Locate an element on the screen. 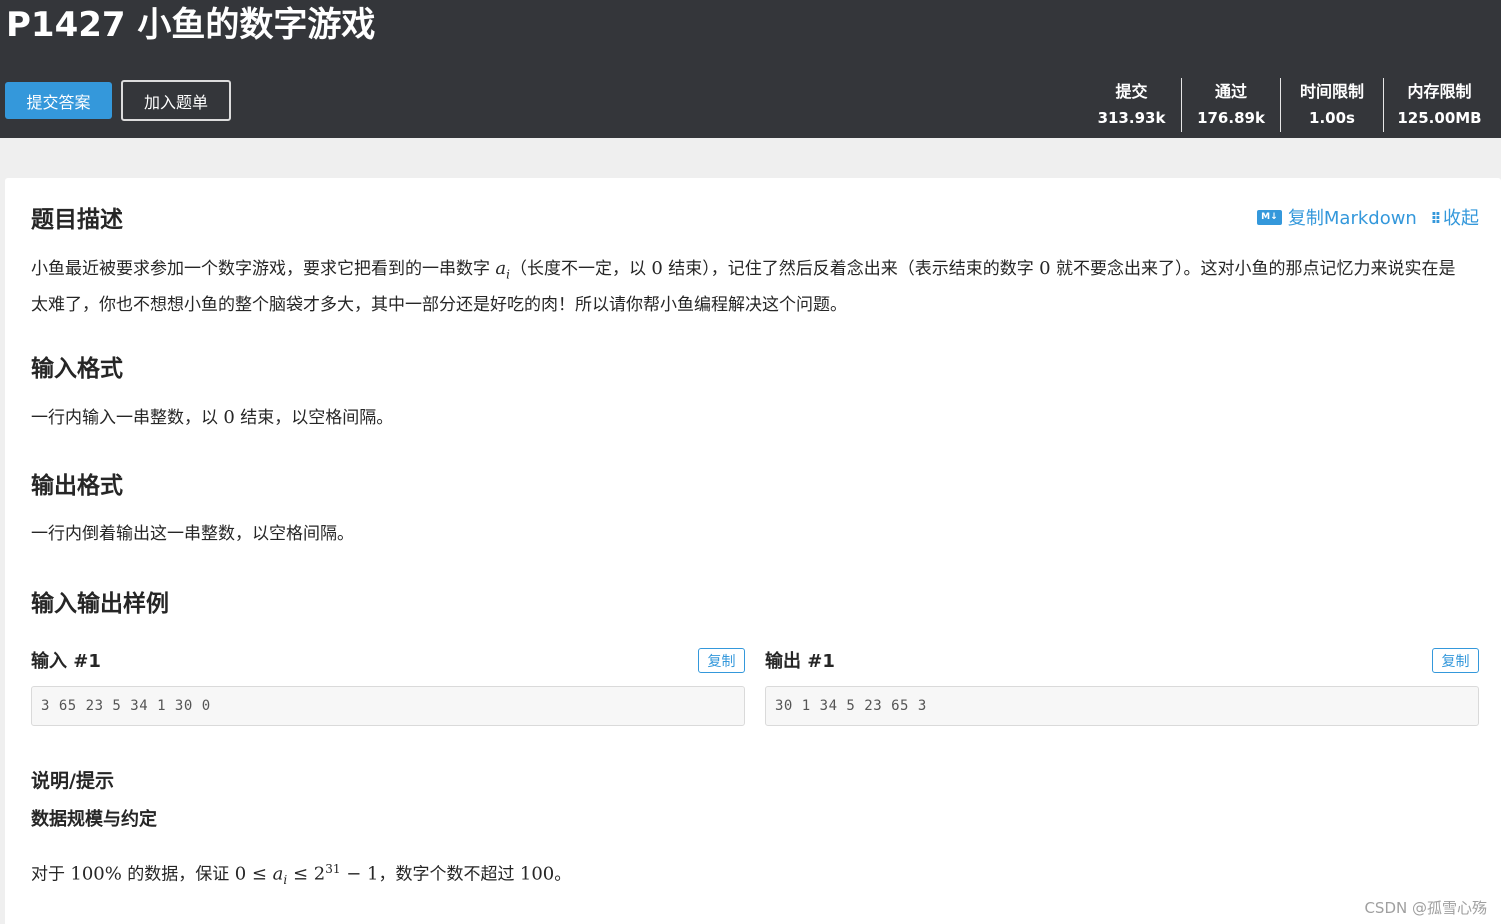 Image resolution: width=1501 pixels, height=924 pixels. copy-markdown-label: 复制Markdown is located at coordinates (1352, 218).